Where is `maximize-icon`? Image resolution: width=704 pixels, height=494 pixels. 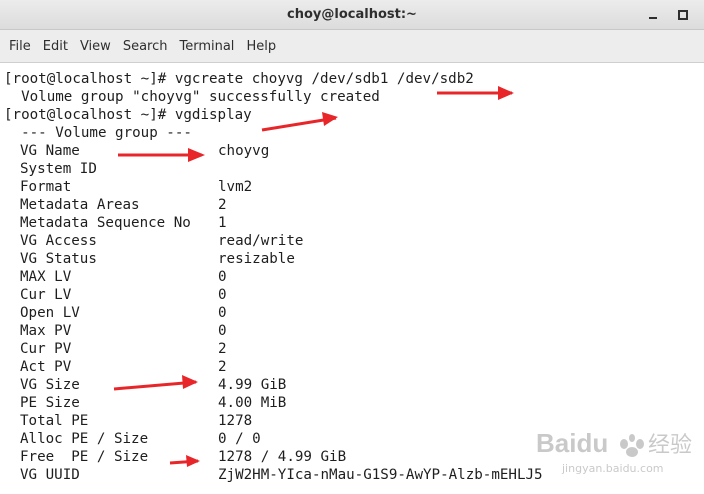
maximize-icon is located at coordinates (683, 15).